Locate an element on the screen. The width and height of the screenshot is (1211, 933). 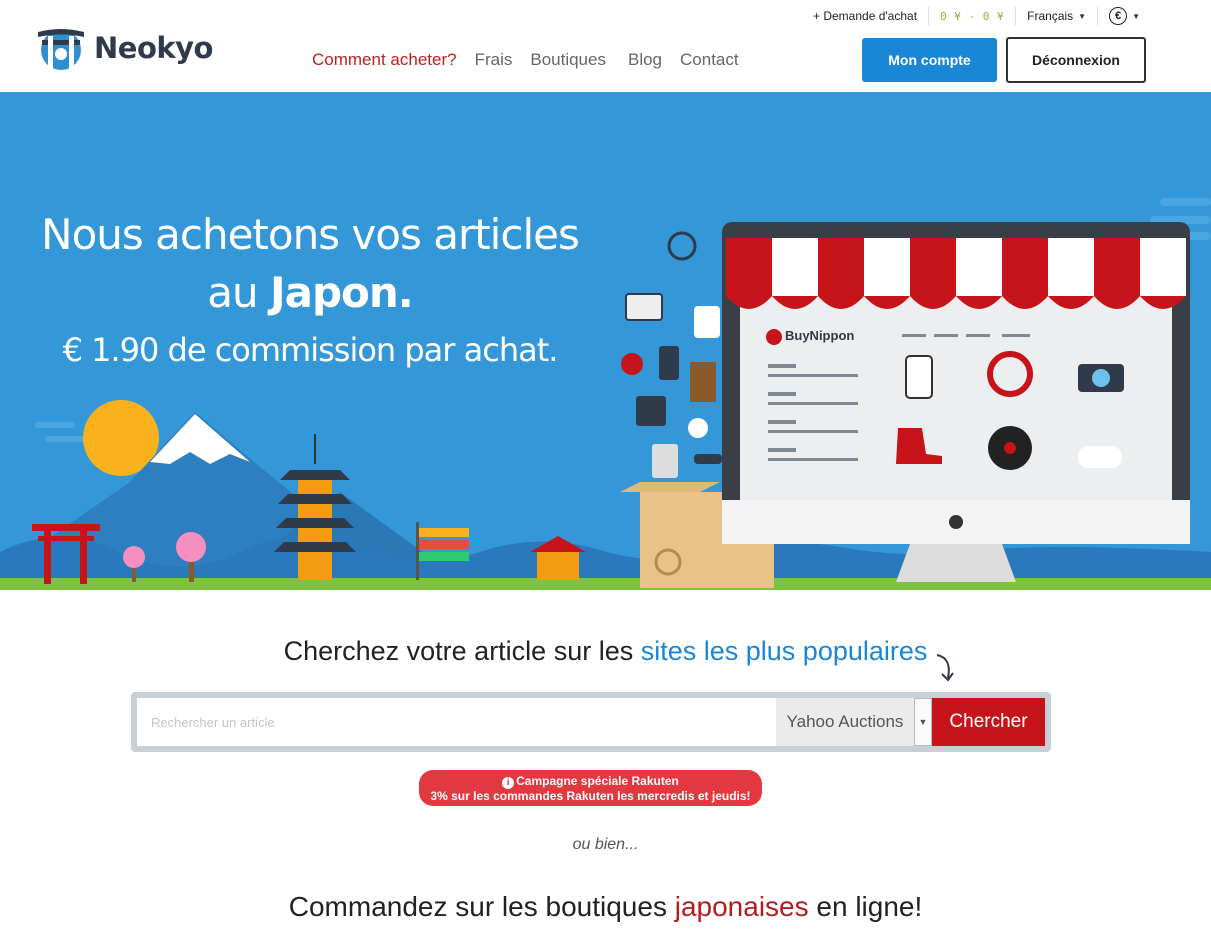
nav-item-contact: Contact is located at coordinates (709, 60).